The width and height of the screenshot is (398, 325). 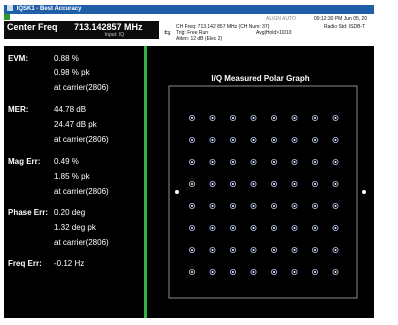 I want to click on trigger-arrow-icon: ⇆, so click(x=167, y=32).